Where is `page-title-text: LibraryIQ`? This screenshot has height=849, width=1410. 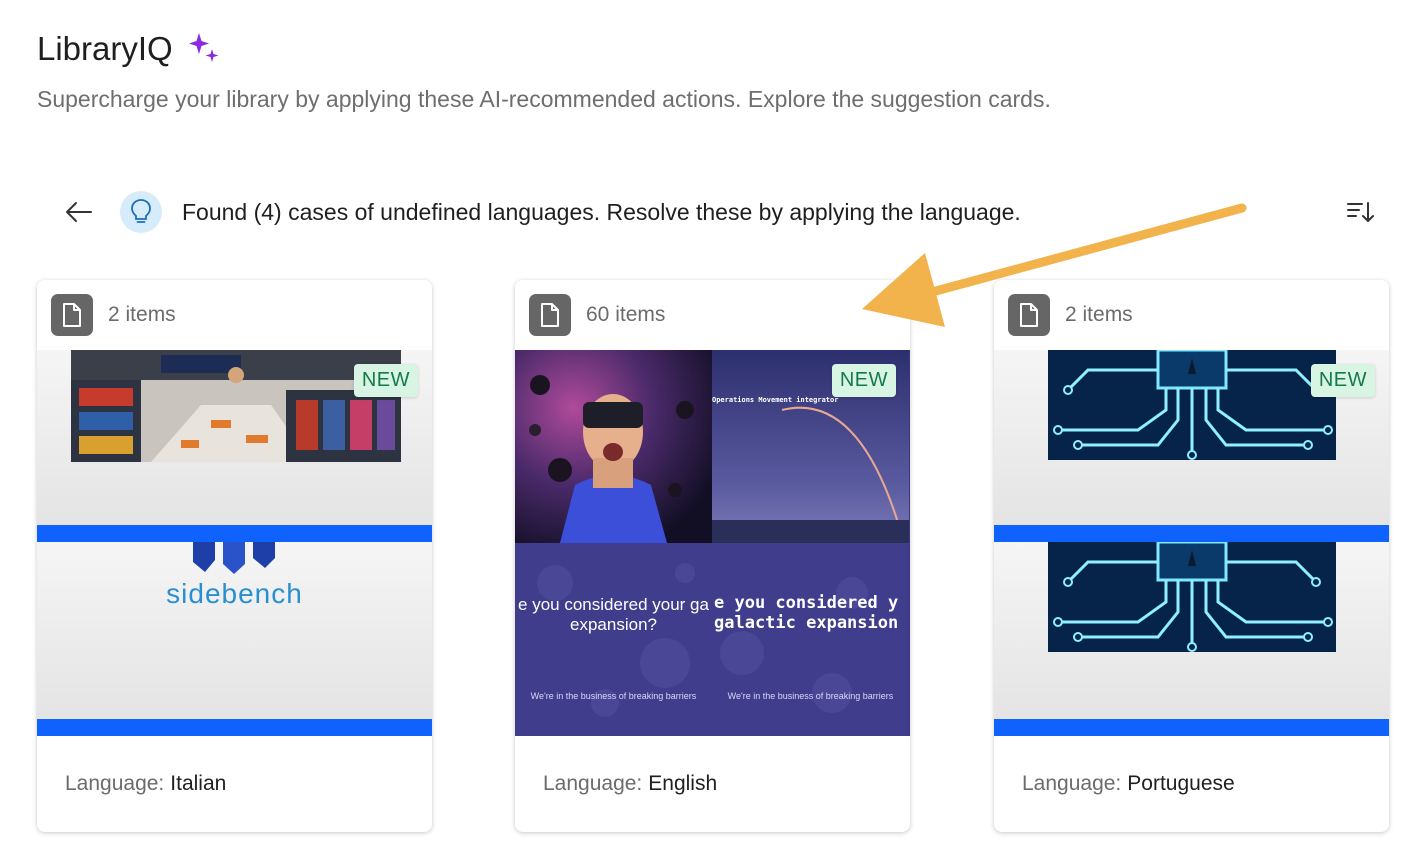
page-title-text: LibraryIQ is located at coordinates (105, 48).